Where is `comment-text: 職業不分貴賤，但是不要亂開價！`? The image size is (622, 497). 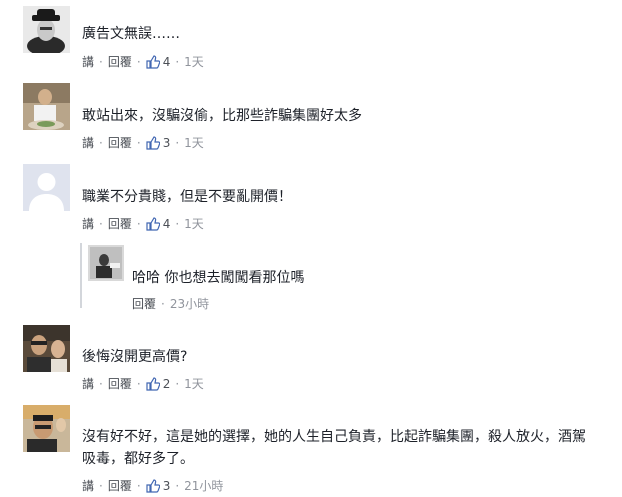
comment-text: 職業不分貴賤，但是不要亂開價！ is located at coordinates (187, 197).